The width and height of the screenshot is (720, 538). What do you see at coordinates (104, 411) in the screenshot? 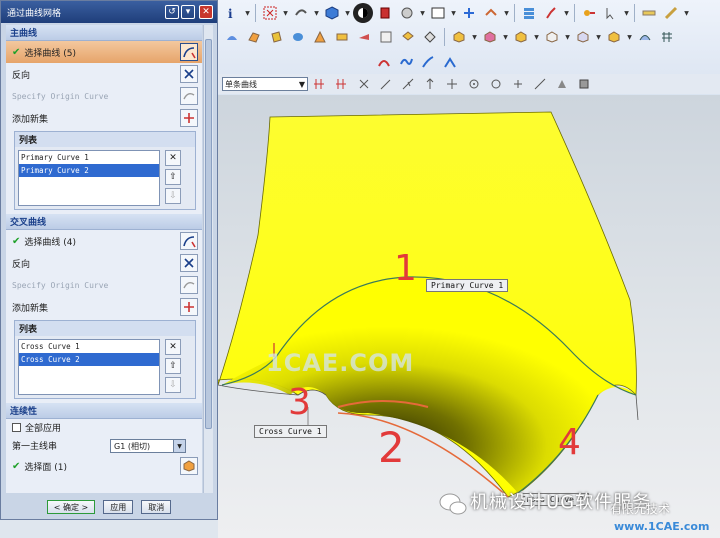
I see `continuity-header: 连续性` at bounding box center [104, 411].